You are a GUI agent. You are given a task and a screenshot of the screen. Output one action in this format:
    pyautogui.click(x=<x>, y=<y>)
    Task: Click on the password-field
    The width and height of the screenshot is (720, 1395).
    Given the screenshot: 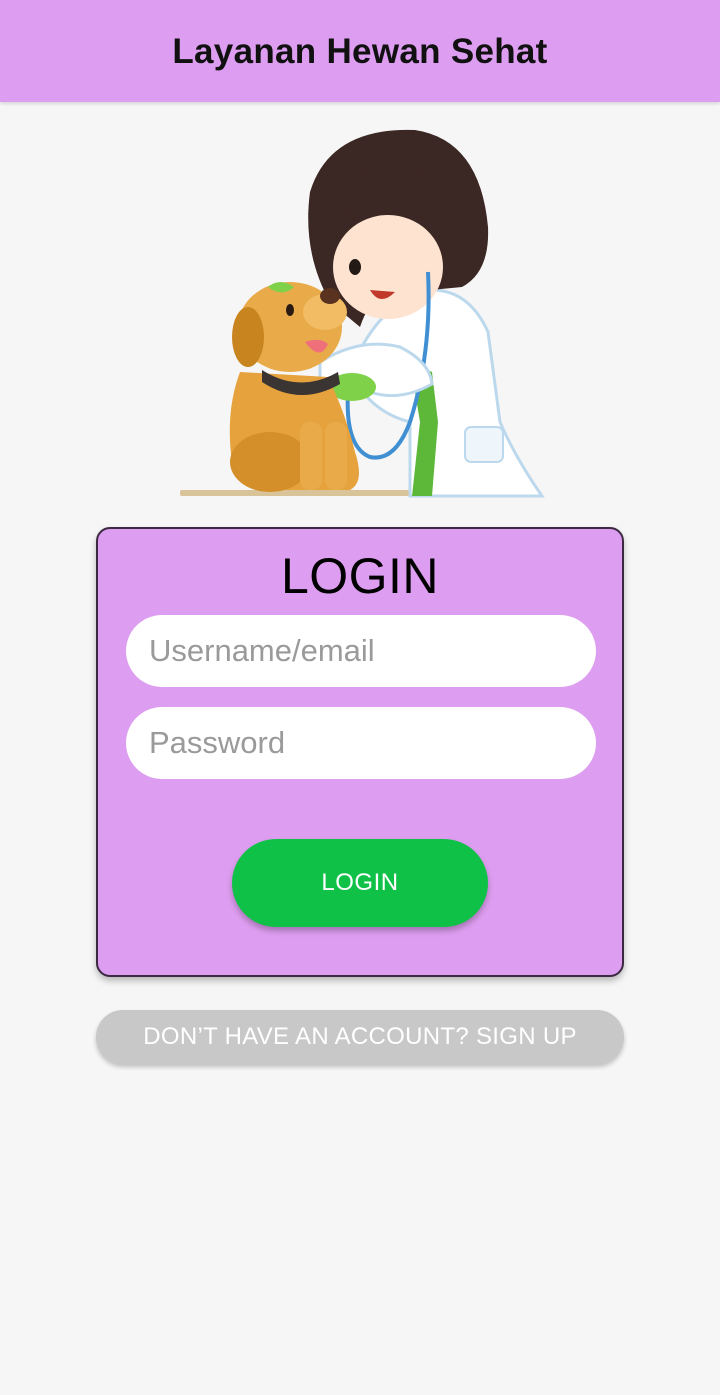 What is the action you would take?
    pyautogui.click(x=361, y=743)
    